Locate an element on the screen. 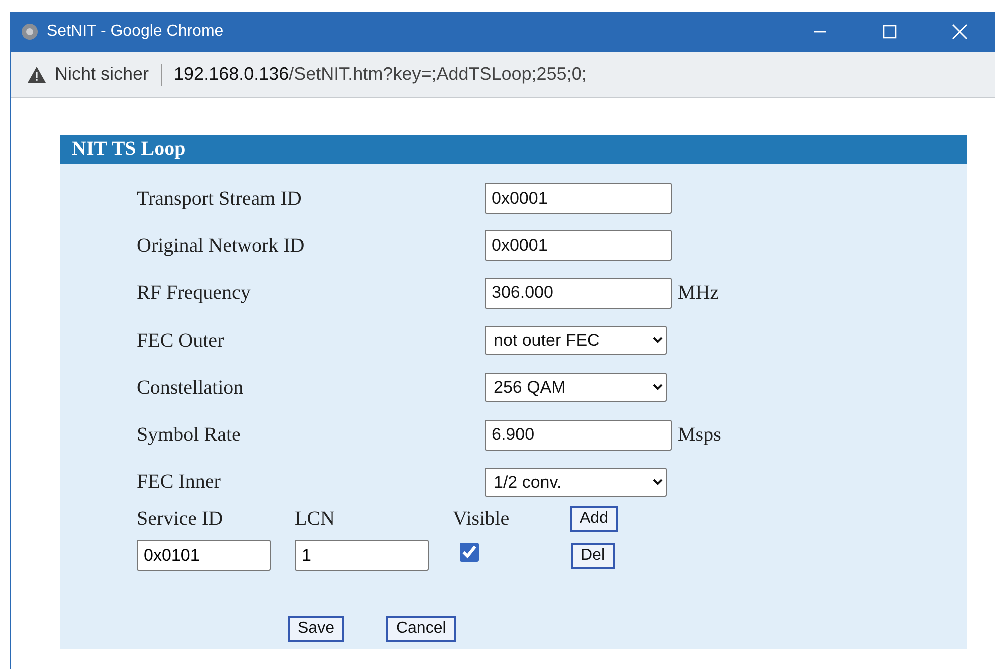 This screenshot has width=995, height=669. dropdown: 1/2 conv. is located at coordinates (576, 482).